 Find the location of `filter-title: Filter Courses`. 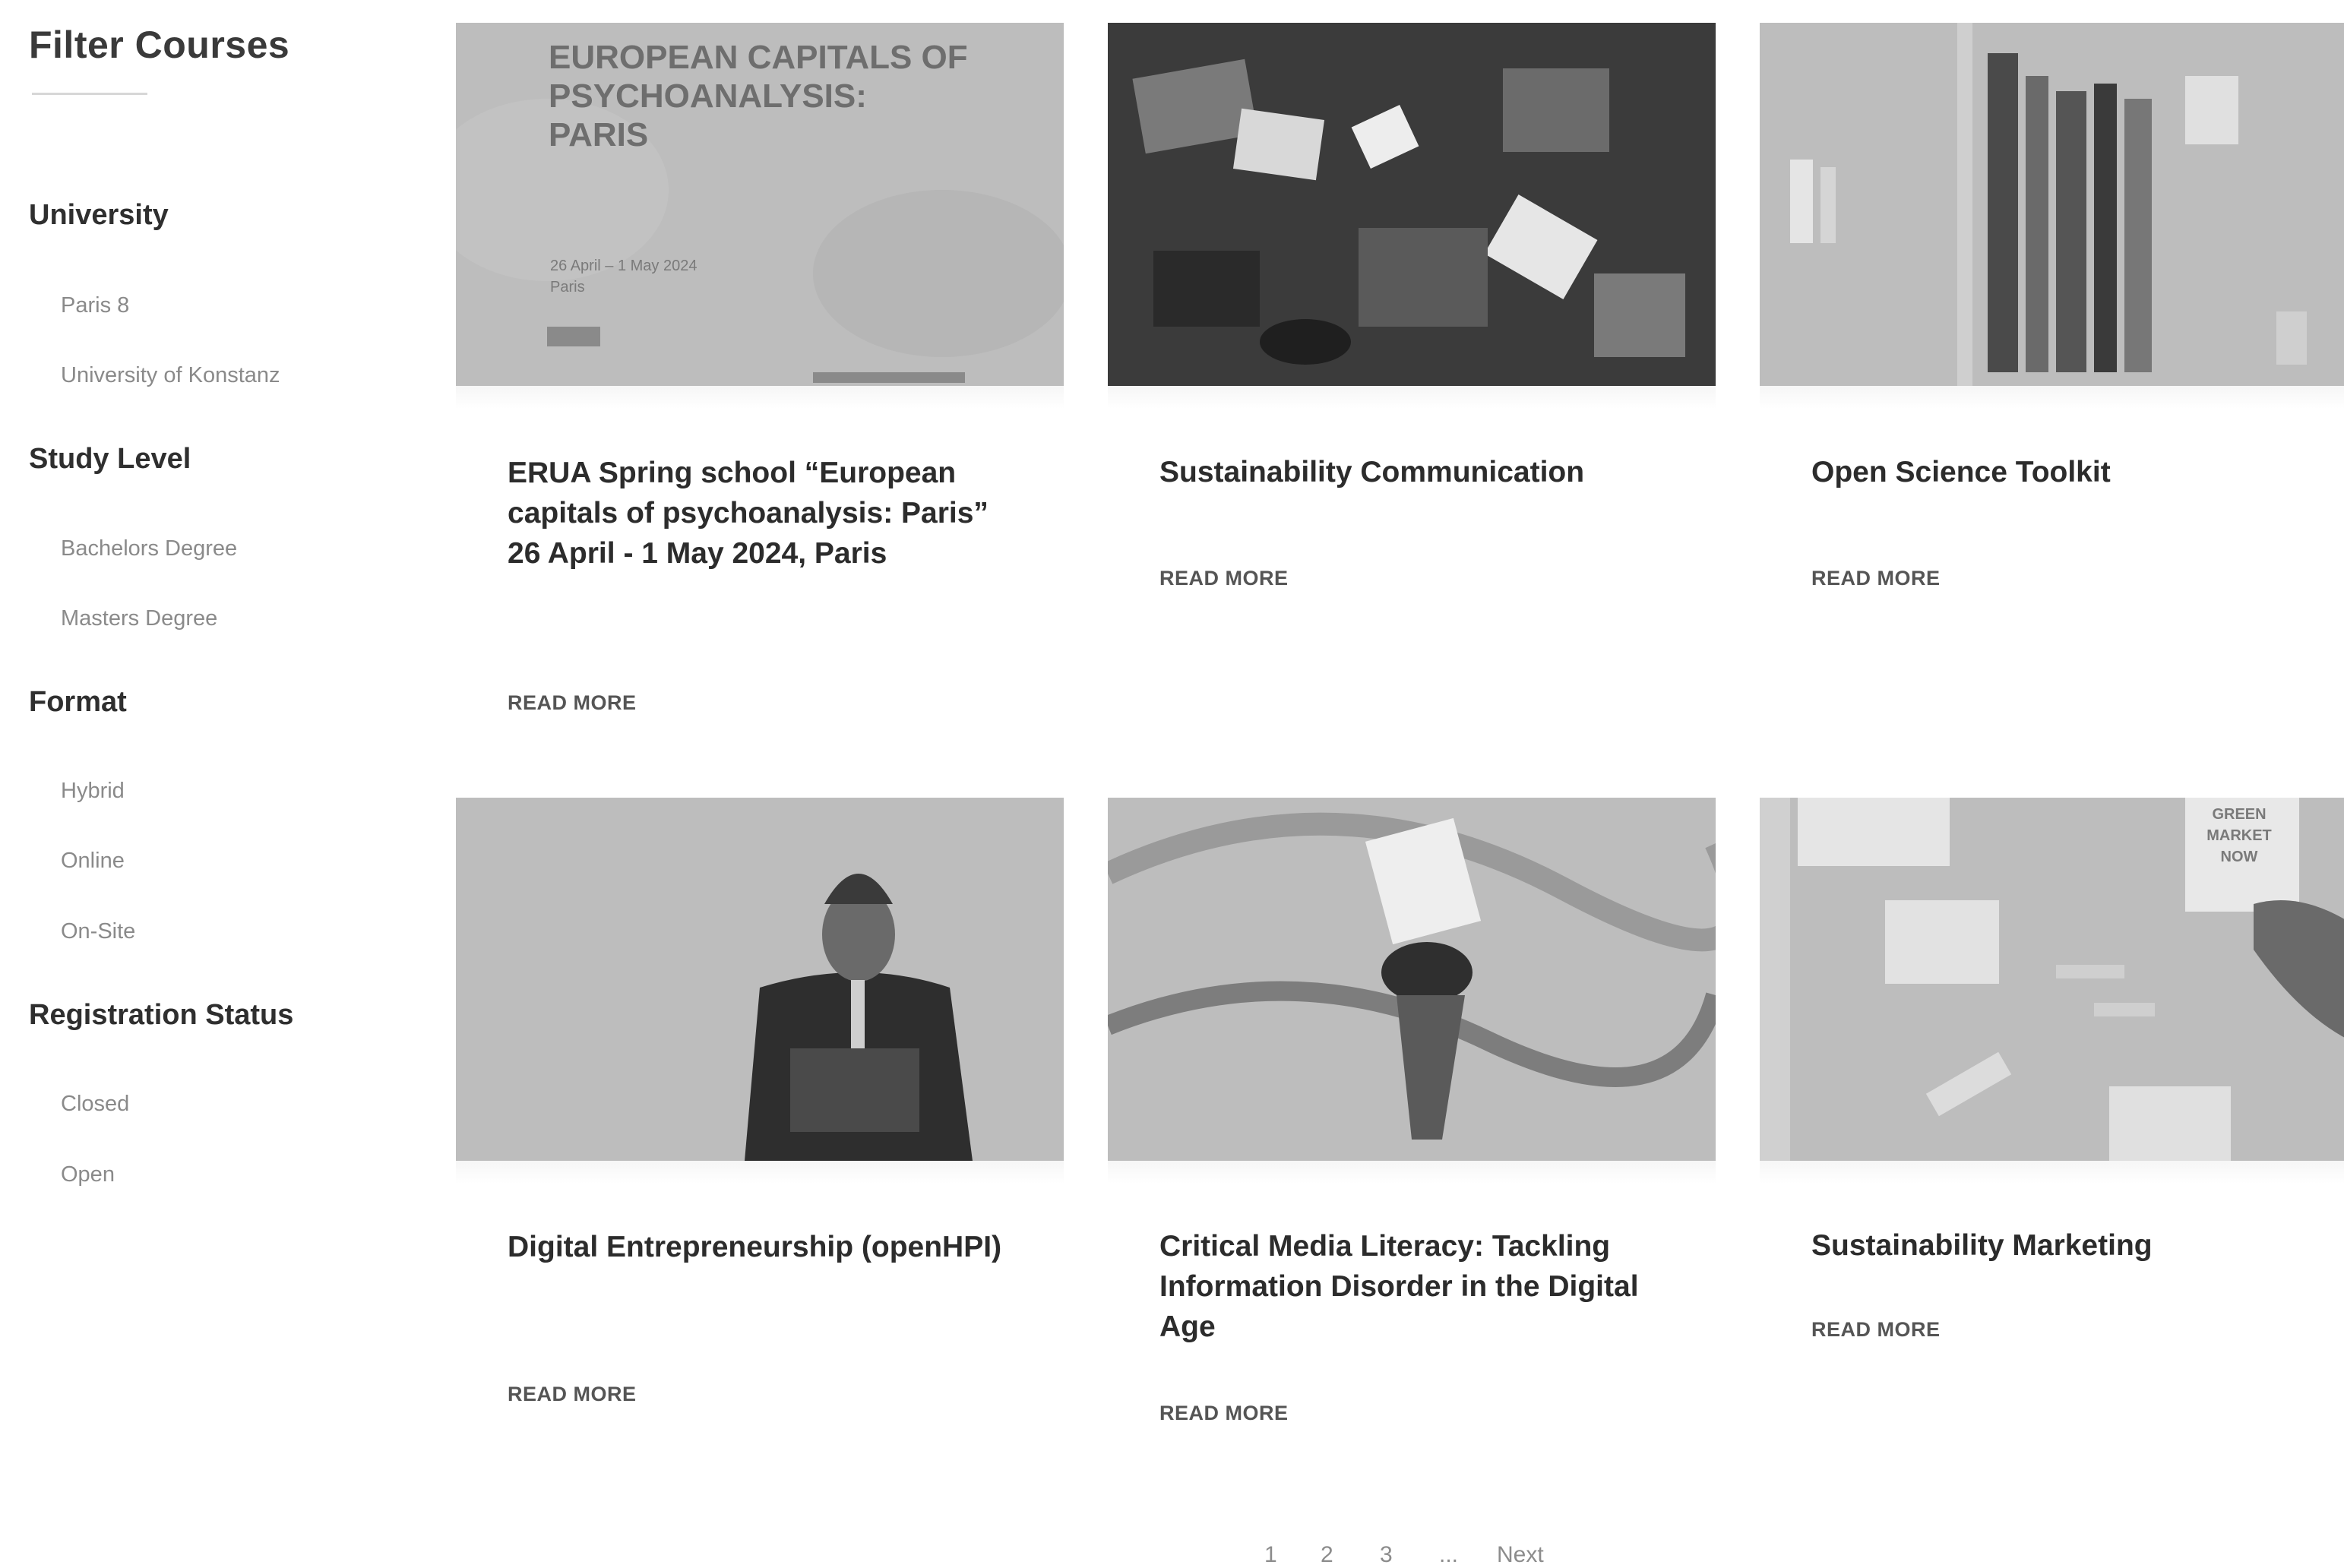

filter-title: Filter Courses is located at coordinates (159, 45).